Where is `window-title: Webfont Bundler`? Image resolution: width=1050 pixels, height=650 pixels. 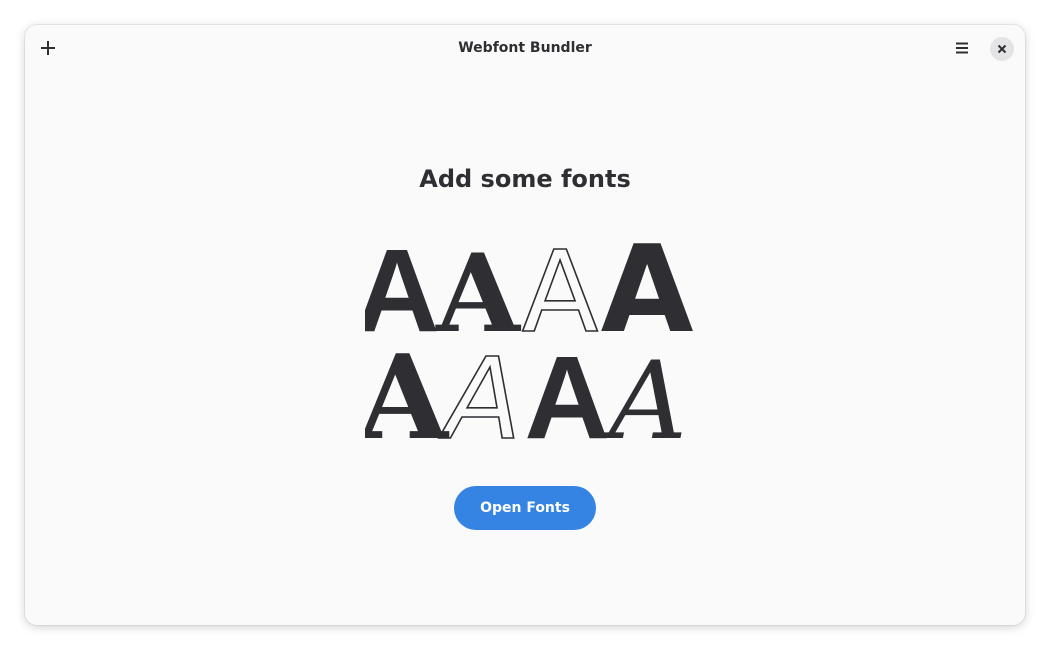
window-title: Webfont Bundler is located at coordinates (525, 48).